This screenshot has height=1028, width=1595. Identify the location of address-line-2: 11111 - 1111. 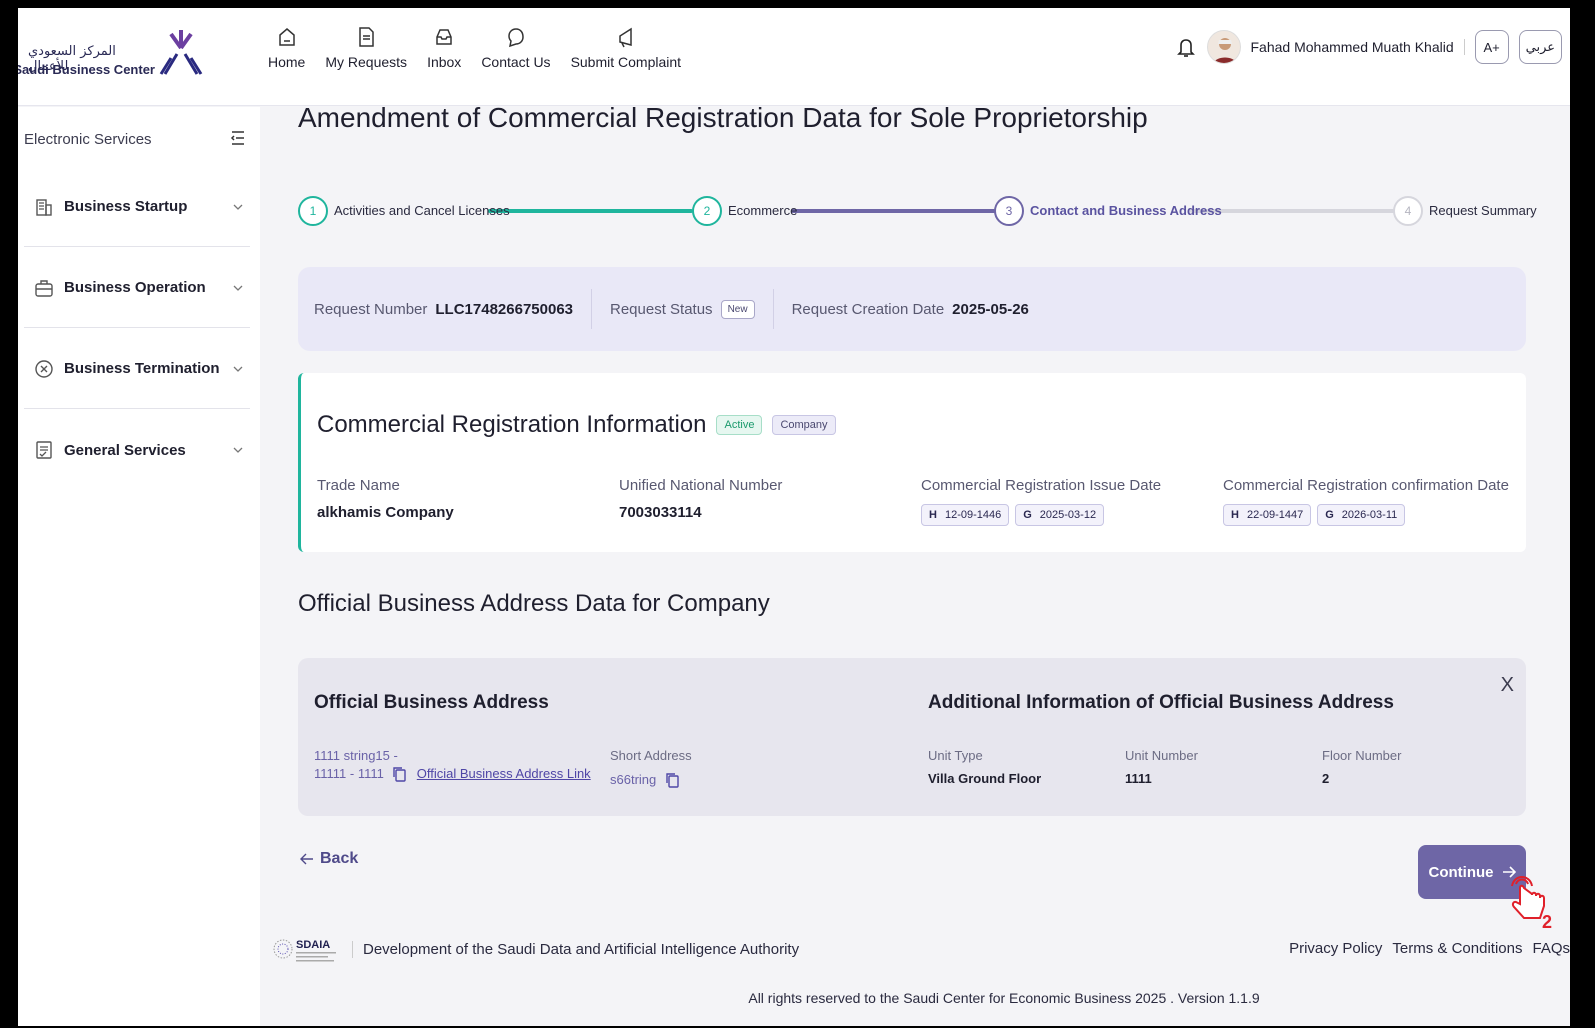
(349, 773).